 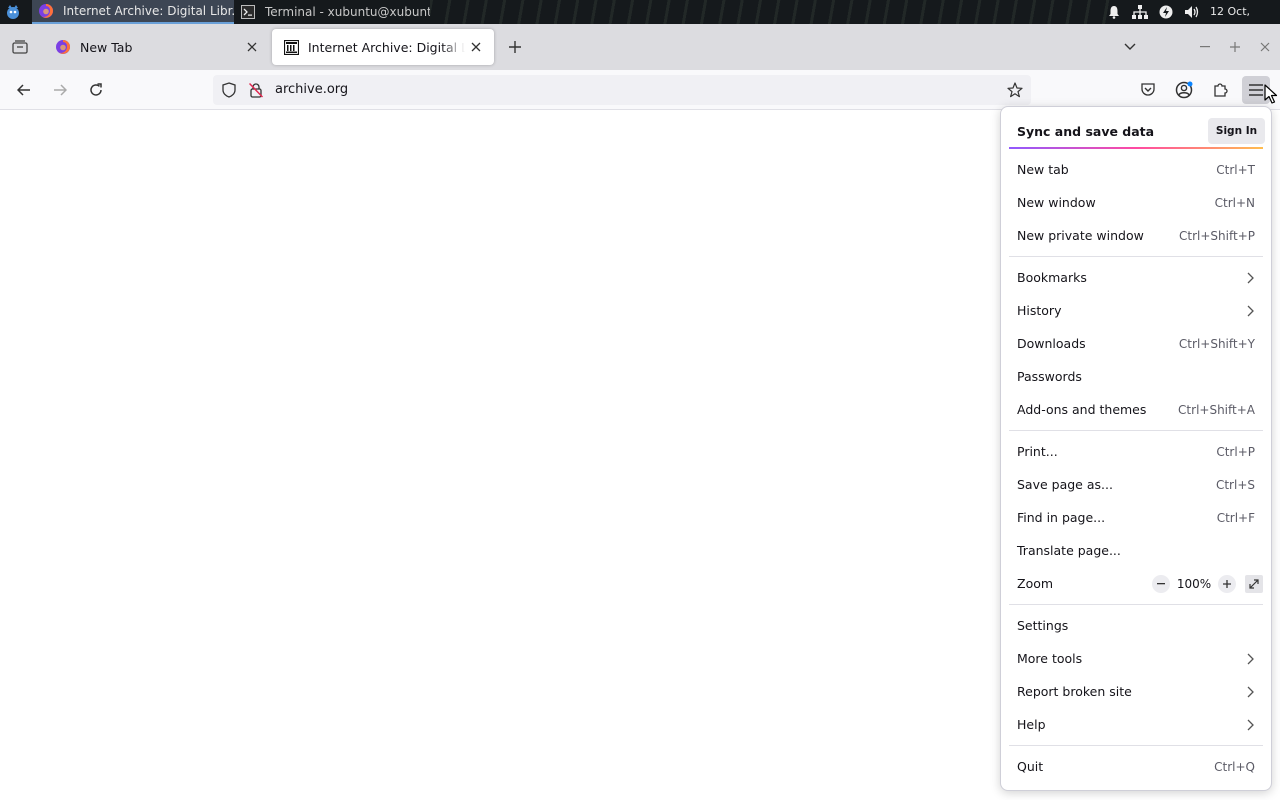 What do you see at coordinates (13, 12) in the screenshot?
I see `whisker-menu-icon` at bounding box center [13, 12].